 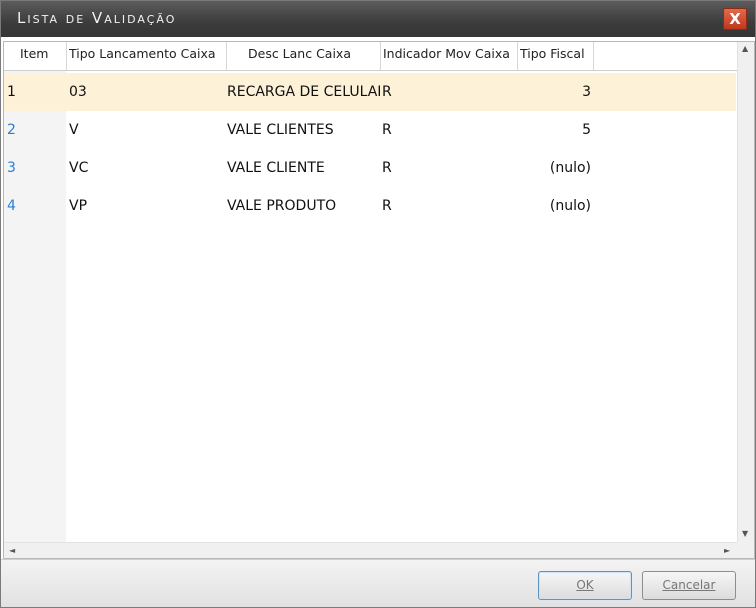 What do you see at coordinates (745, 534) in the screenshot?
I see `scroll-down-arrow-icon: ▼` at bounding box center [745, 534].